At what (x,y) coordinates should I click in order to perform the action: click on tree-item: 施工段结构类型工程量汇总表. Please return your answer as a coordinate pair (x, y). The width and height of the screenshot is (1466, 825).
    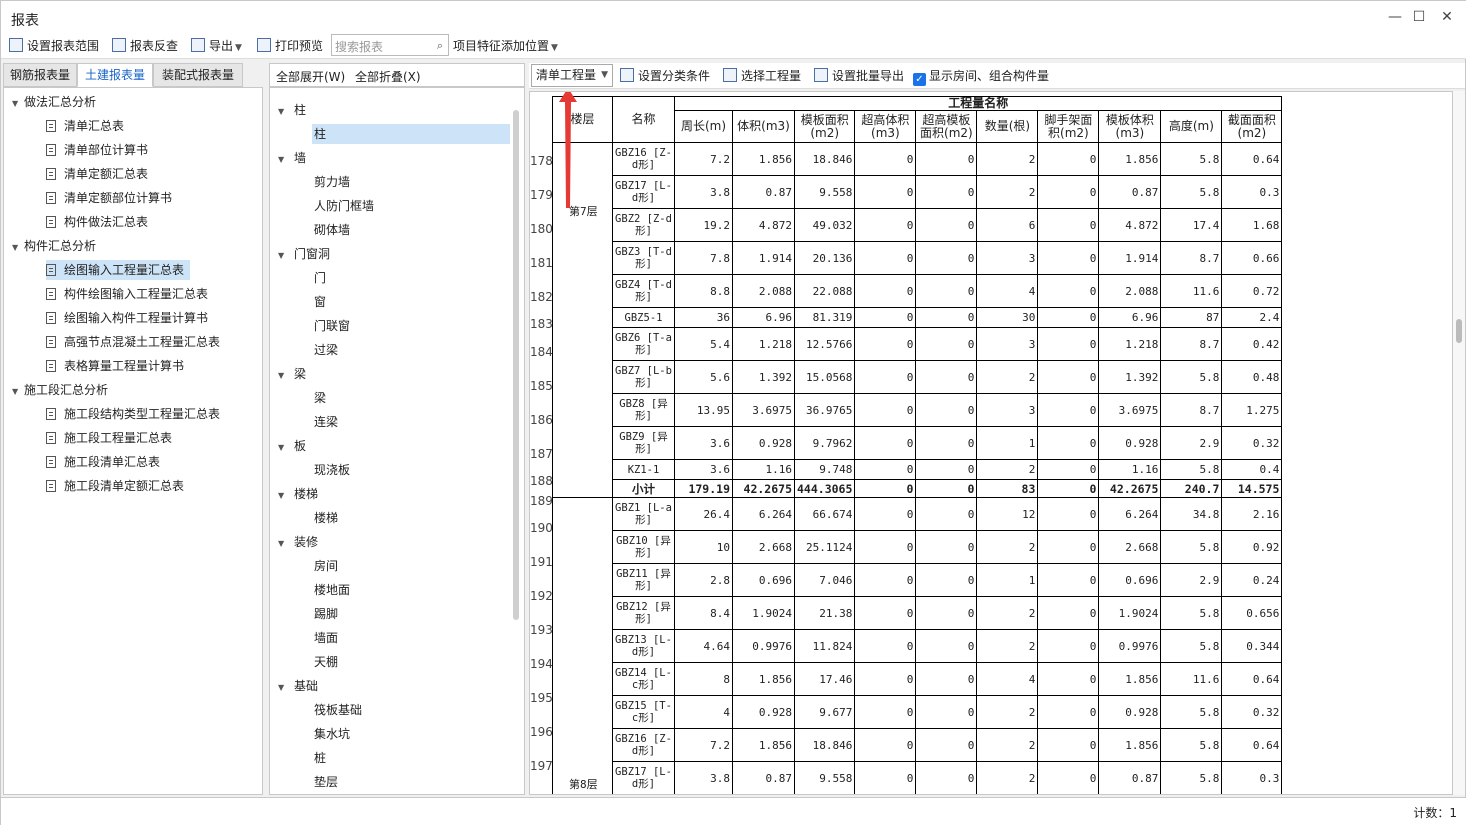
    Looking at the image, I should click on (136, 414).